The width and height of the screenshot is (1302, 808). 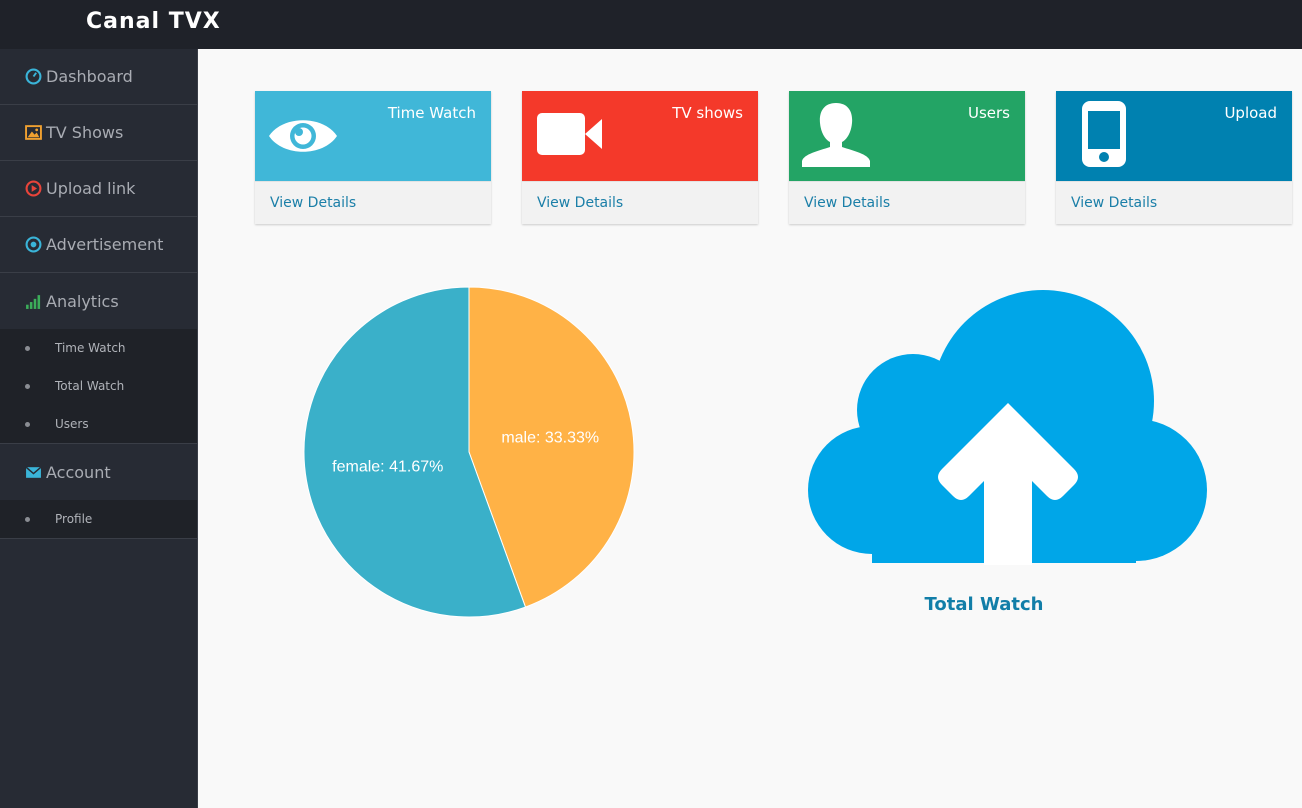 I want to click on mobile-phone-icon, so click(x=1104, y=134).